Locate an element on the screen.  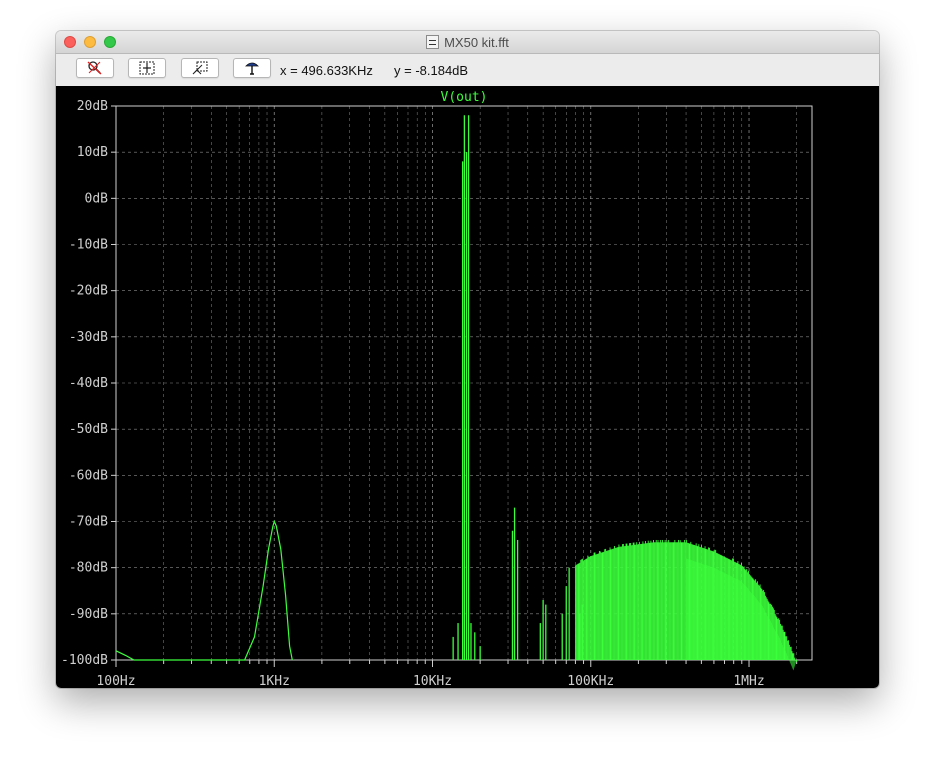
y-tick-label: -50dB is located at coordinates (88, 429).